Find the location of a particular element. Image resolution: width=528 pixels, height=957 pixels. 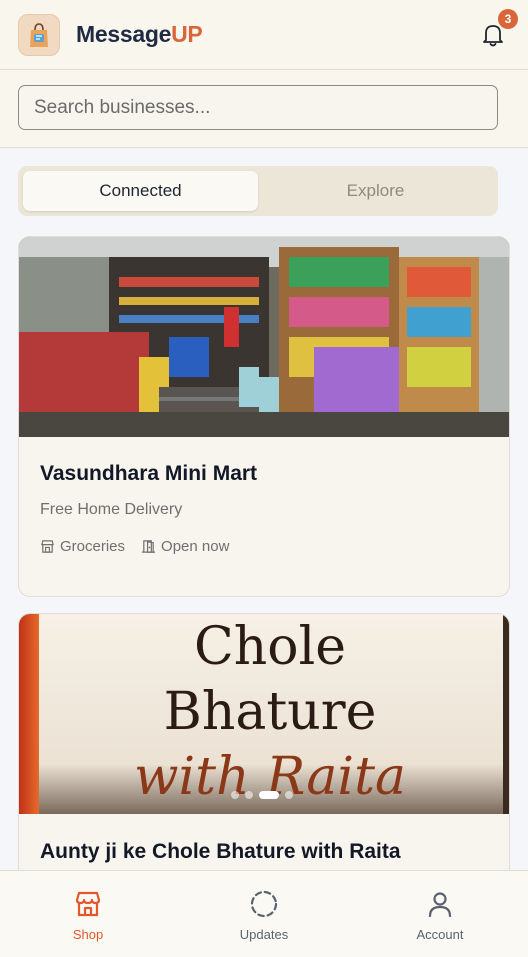

brand-name: MessageUP is located at coordinates (139, 34).